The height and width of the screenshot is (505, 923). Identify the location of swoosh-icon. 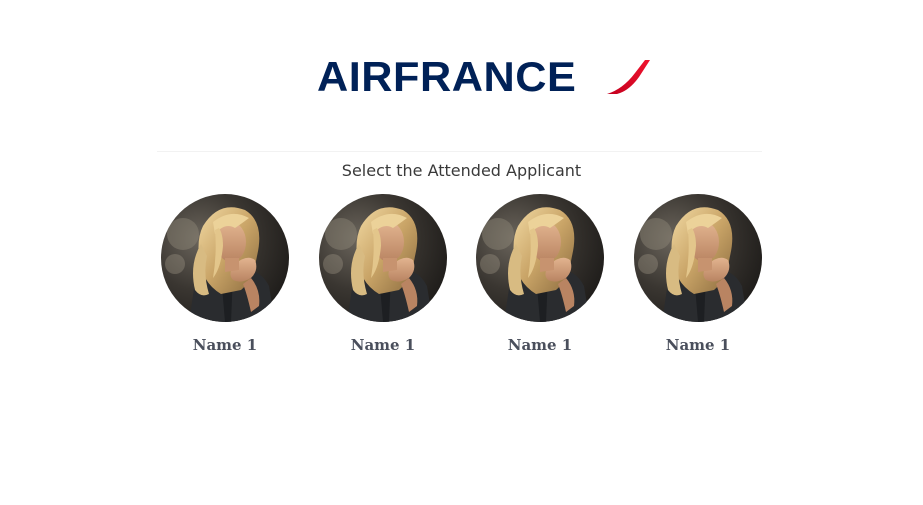
(628, 77).